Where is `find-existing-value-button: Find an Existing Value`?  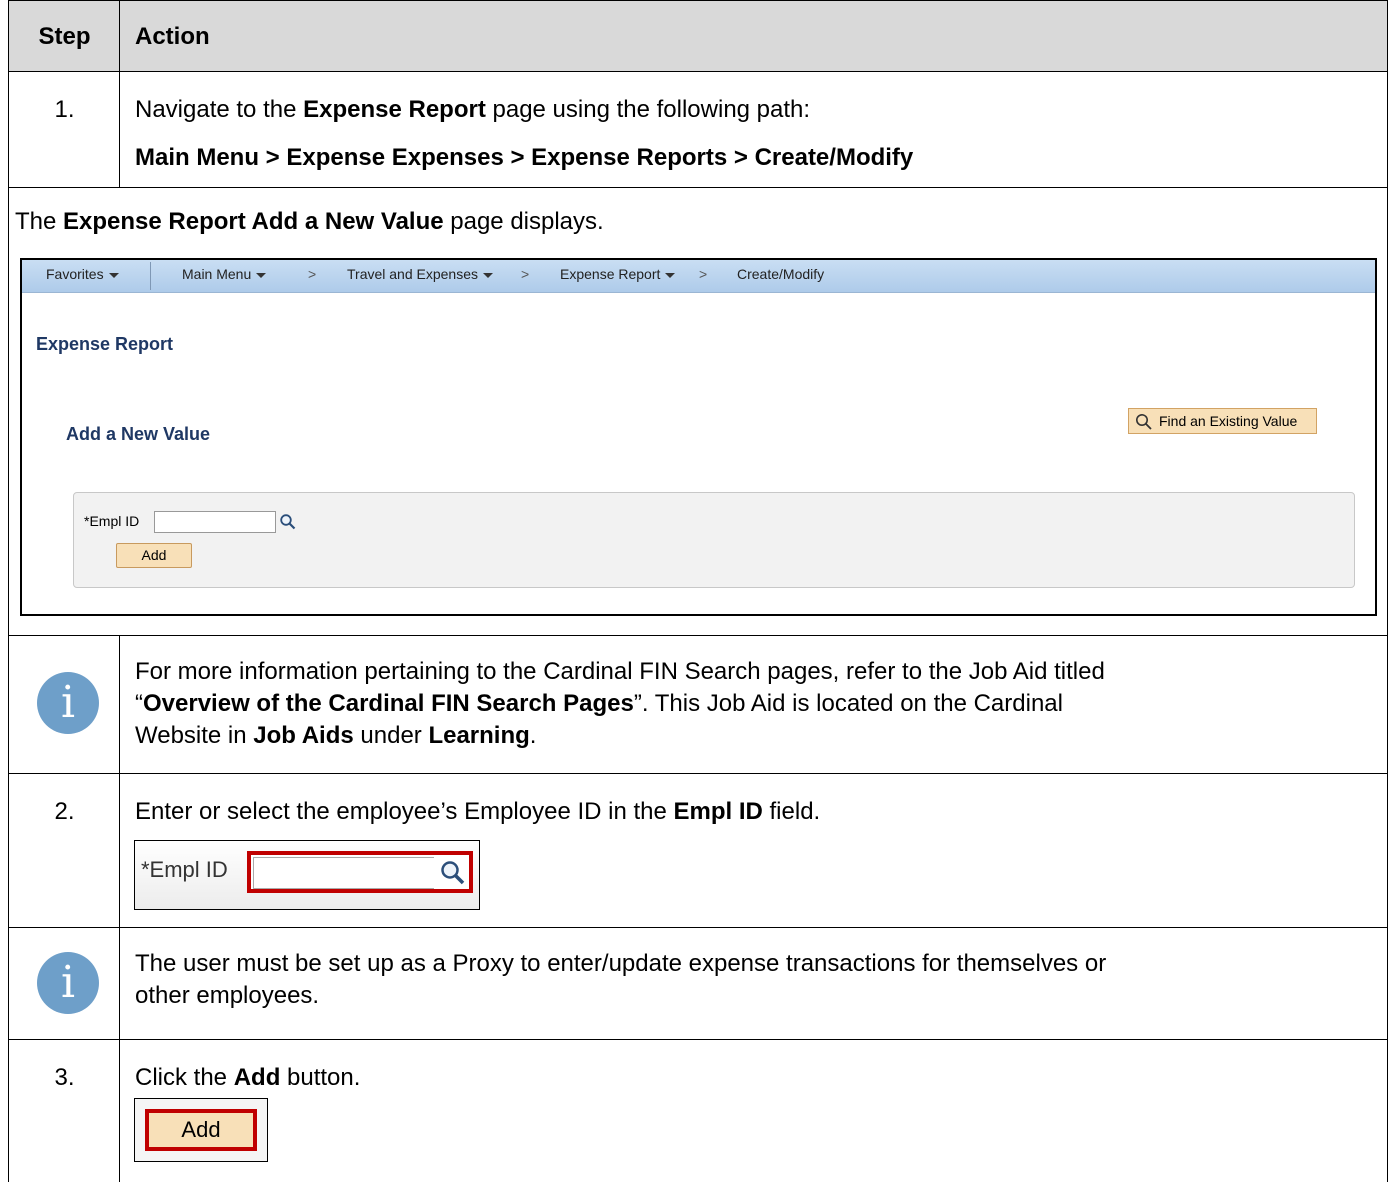 find-existing-value-button: Find an Existing Value is located at coordinates (1222, 421).